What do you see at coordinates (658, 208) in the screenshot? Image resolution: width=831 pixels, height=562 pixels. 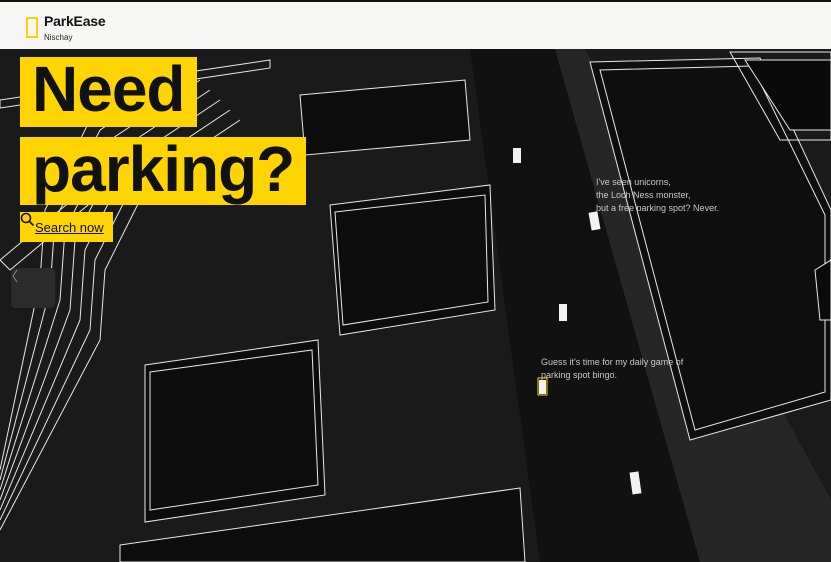 I see `quote-1-line-3: but a free parking spot? Never.` at bounding box center [658, 208].